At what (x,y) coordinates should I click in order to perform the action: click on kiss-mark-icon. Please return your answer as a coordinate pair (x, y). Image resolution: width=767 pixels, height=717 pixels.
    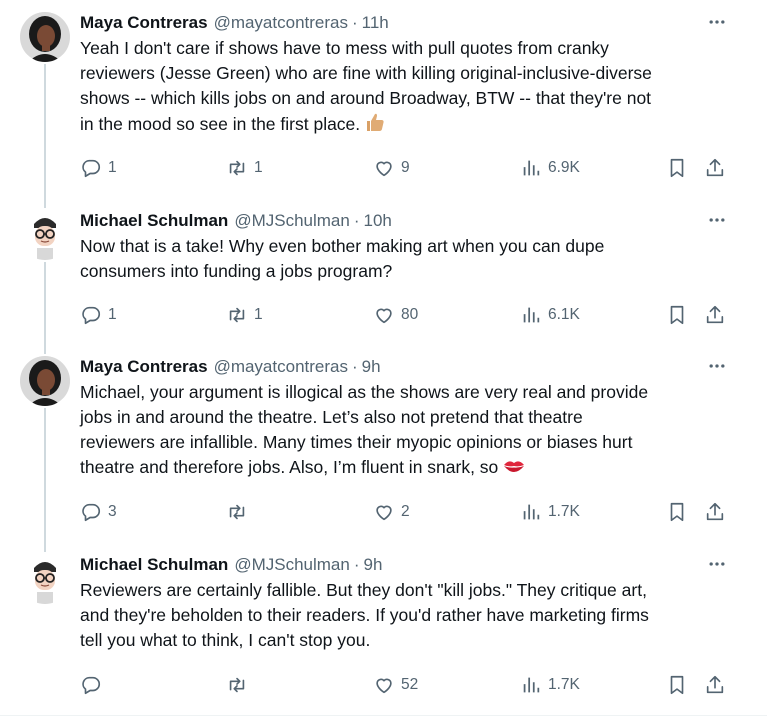
    Looking at the image, I should click on (514, 469).